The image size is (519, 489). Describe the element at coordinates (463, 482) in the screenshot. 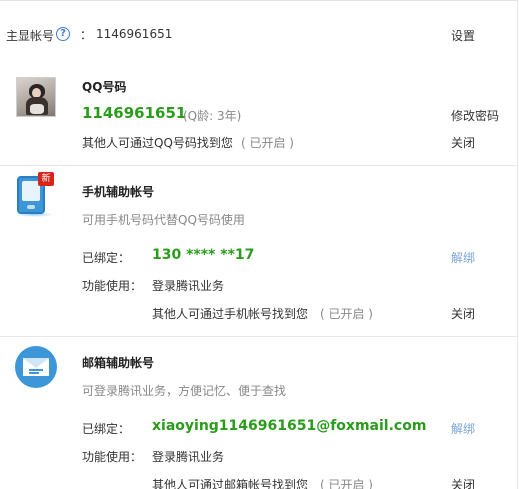

I see `email-close-link: 关闭` at that location.